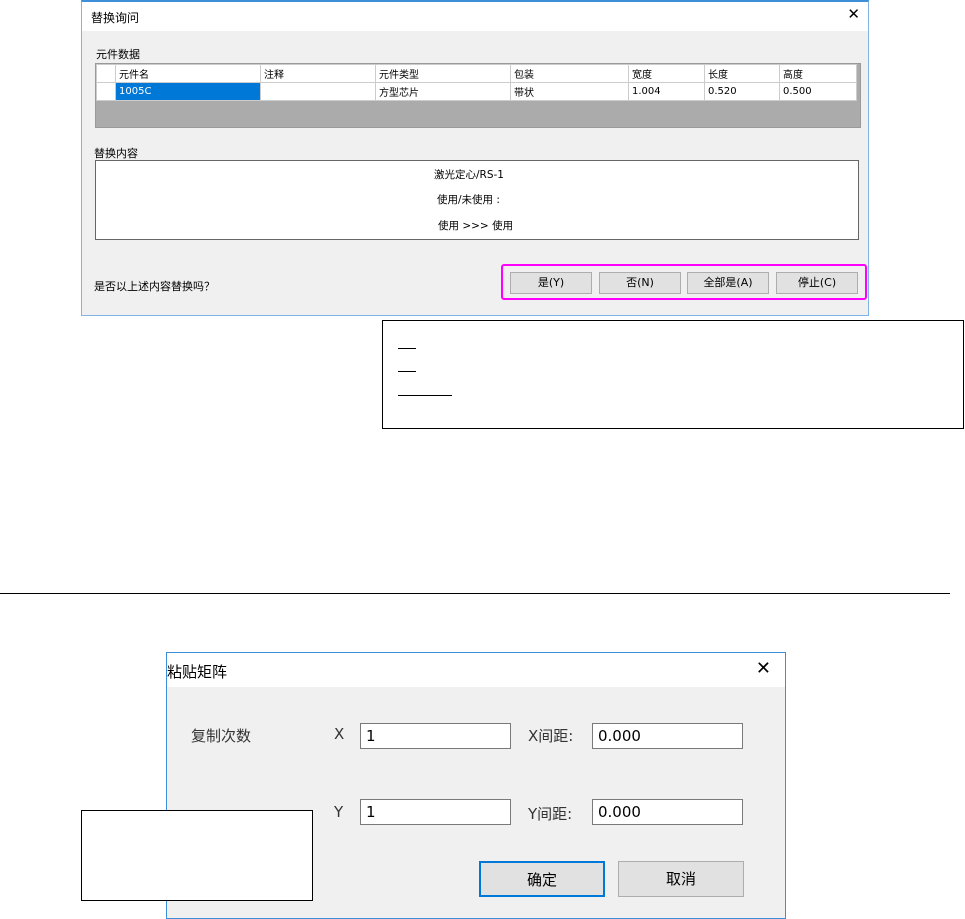 This screenshot has height=919, width=965. What do you see at coordinates (542, 879) in the screenshot?
I see `ok-button: 确定` at bounding box center [542, 879].